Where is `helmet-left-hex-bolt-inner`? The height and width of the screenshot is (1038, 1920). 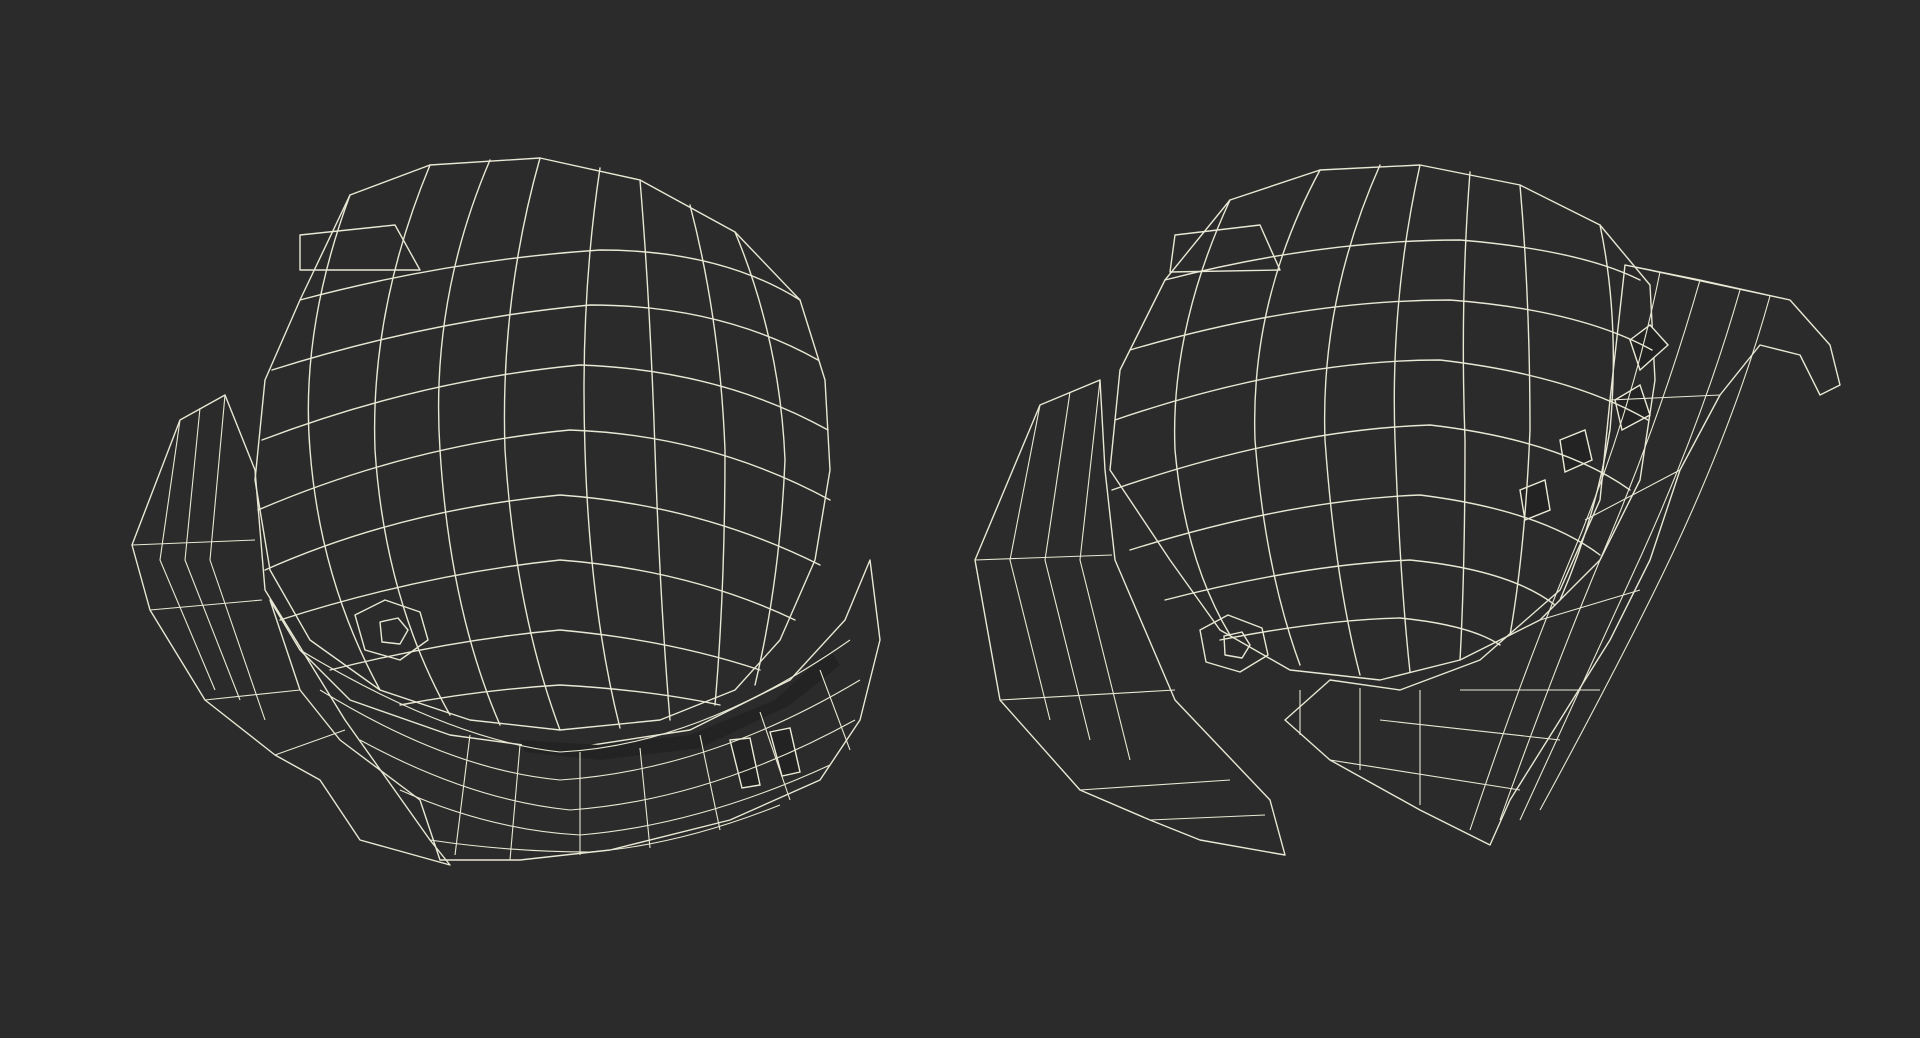 helmet-left-hex-bolt-inner is located at coordinates (394, 631).